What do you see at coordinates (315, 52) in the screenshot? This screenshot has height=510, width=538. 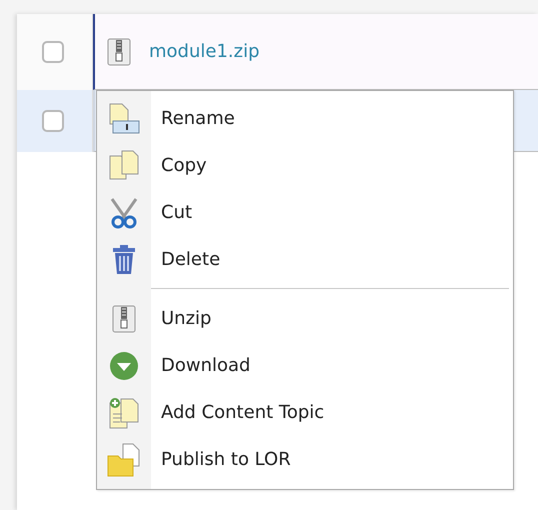 I see `selected-row: module1.zip` at bounding box center [315, 52].